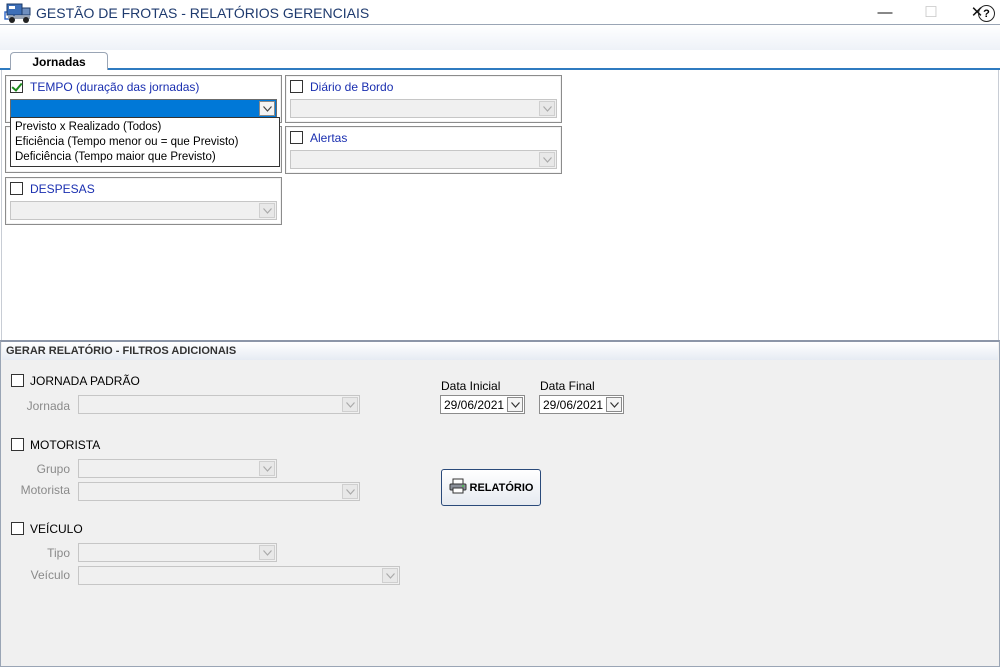  Describe the element at coordinates (219, 404) in the screenshot. I see `jornada-combobox` at that location.